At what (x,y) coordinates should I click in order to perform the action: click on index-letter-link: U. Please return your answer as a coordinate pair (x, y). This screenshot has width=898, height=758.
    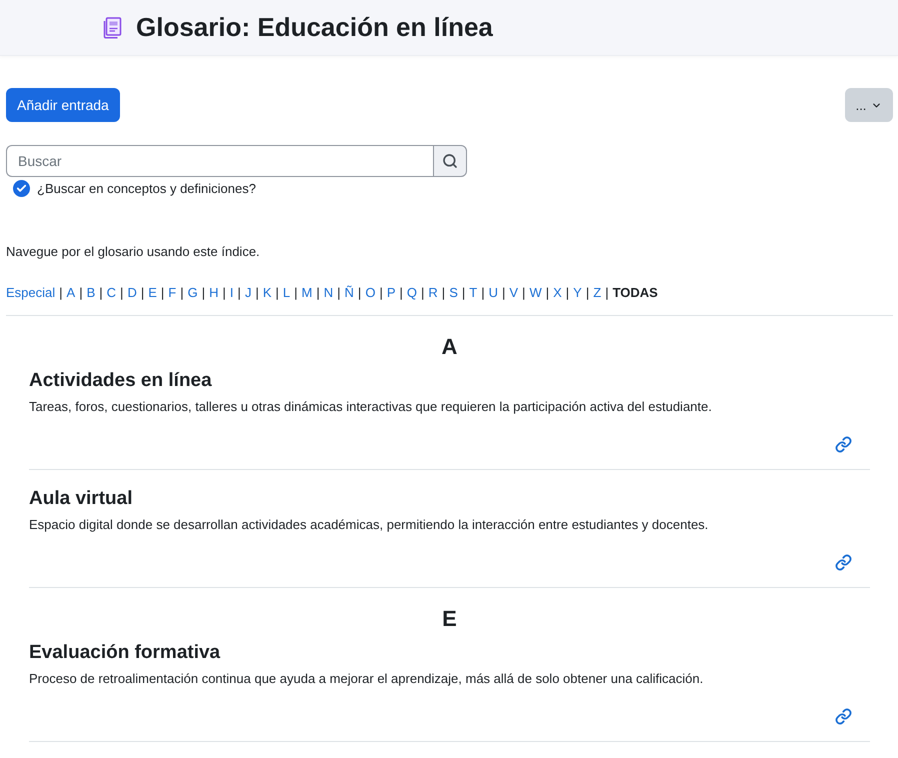
    Looking at the image, I should click on (493, 293).